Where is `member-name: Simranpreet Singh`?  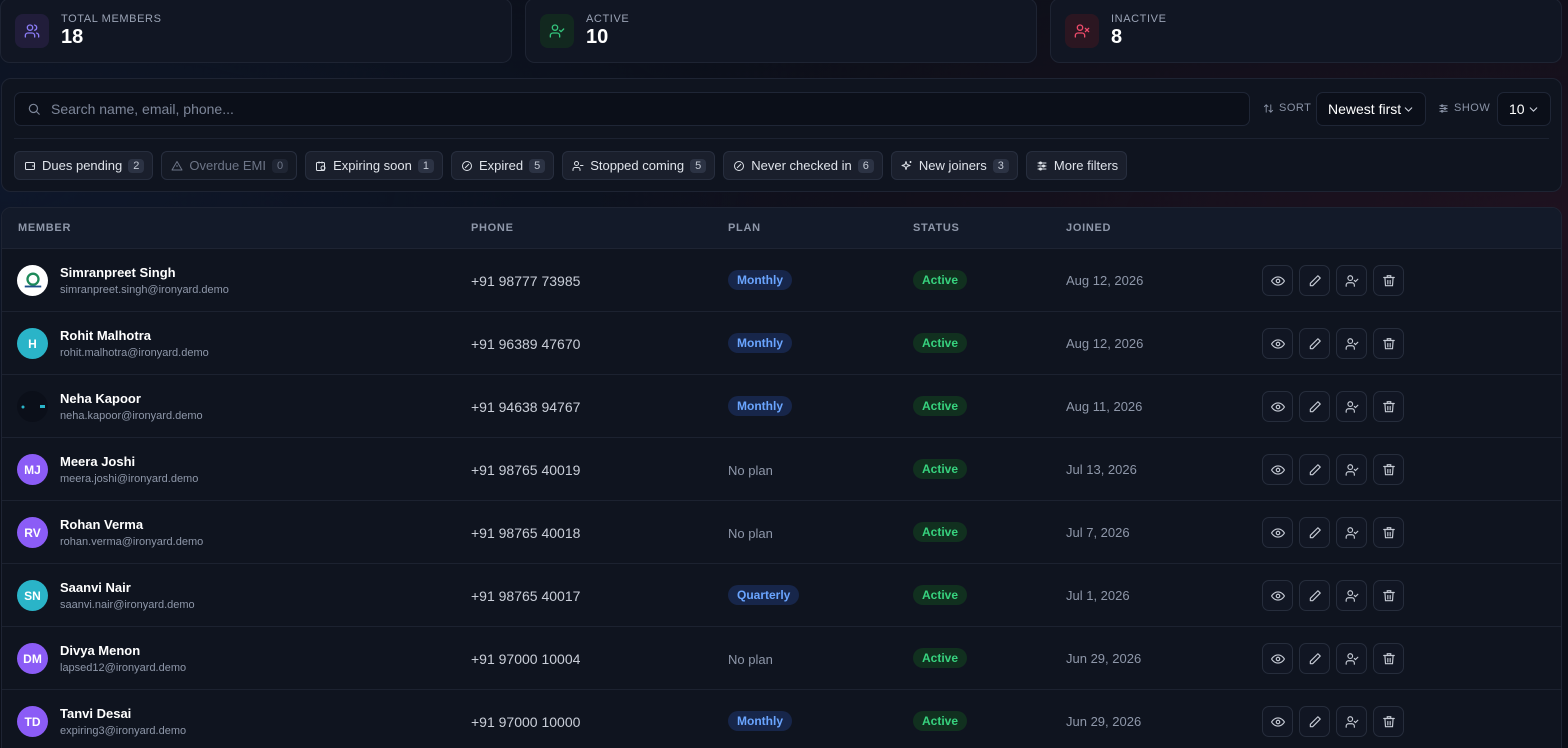 member-name: Simranpreet Singh is located at coordinates (118, 272).